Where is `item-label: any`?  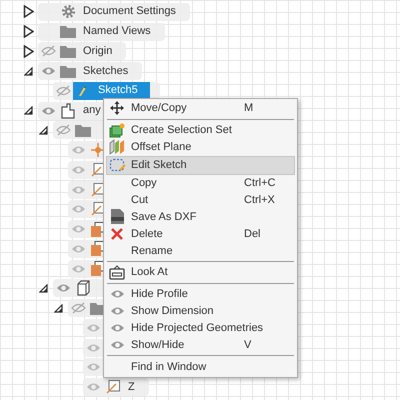 item-label: any is located at coordinates (92, 110).